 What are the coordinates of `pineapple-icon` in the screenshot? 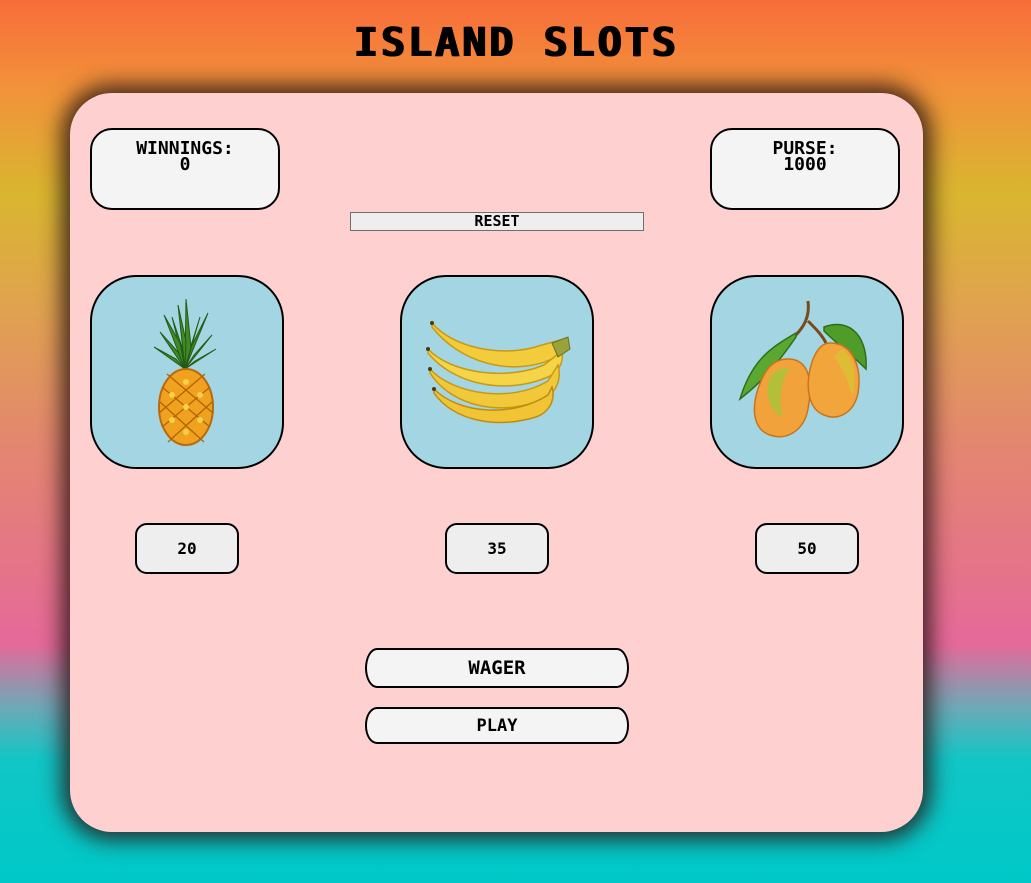 It's located at (185, 372).